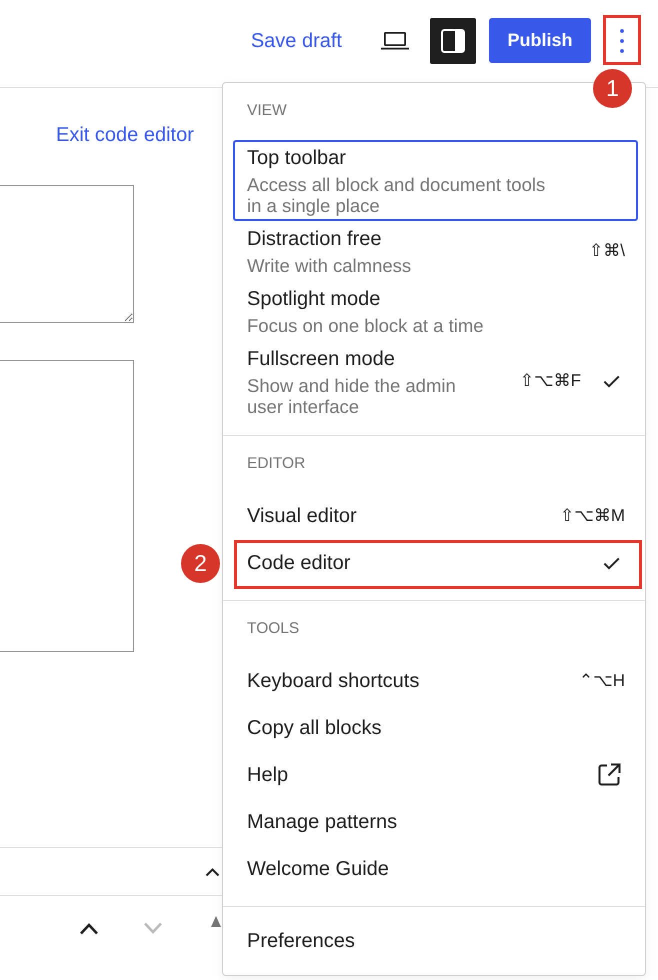 This screenshot has height=980, width=658. Describe the element at coordinates (329, 265) in the screenshot. I see `item-description: Write with calmness` at that location.